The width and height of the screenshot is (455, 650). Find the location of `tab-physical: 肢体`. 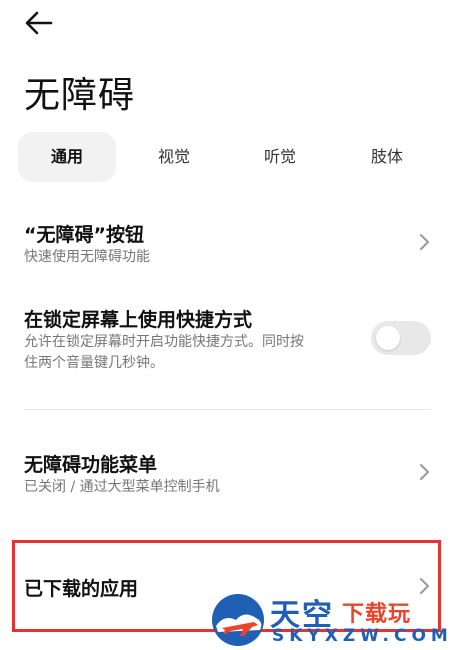

tab-physical: 肢体 is located at coordinates (387, 157).